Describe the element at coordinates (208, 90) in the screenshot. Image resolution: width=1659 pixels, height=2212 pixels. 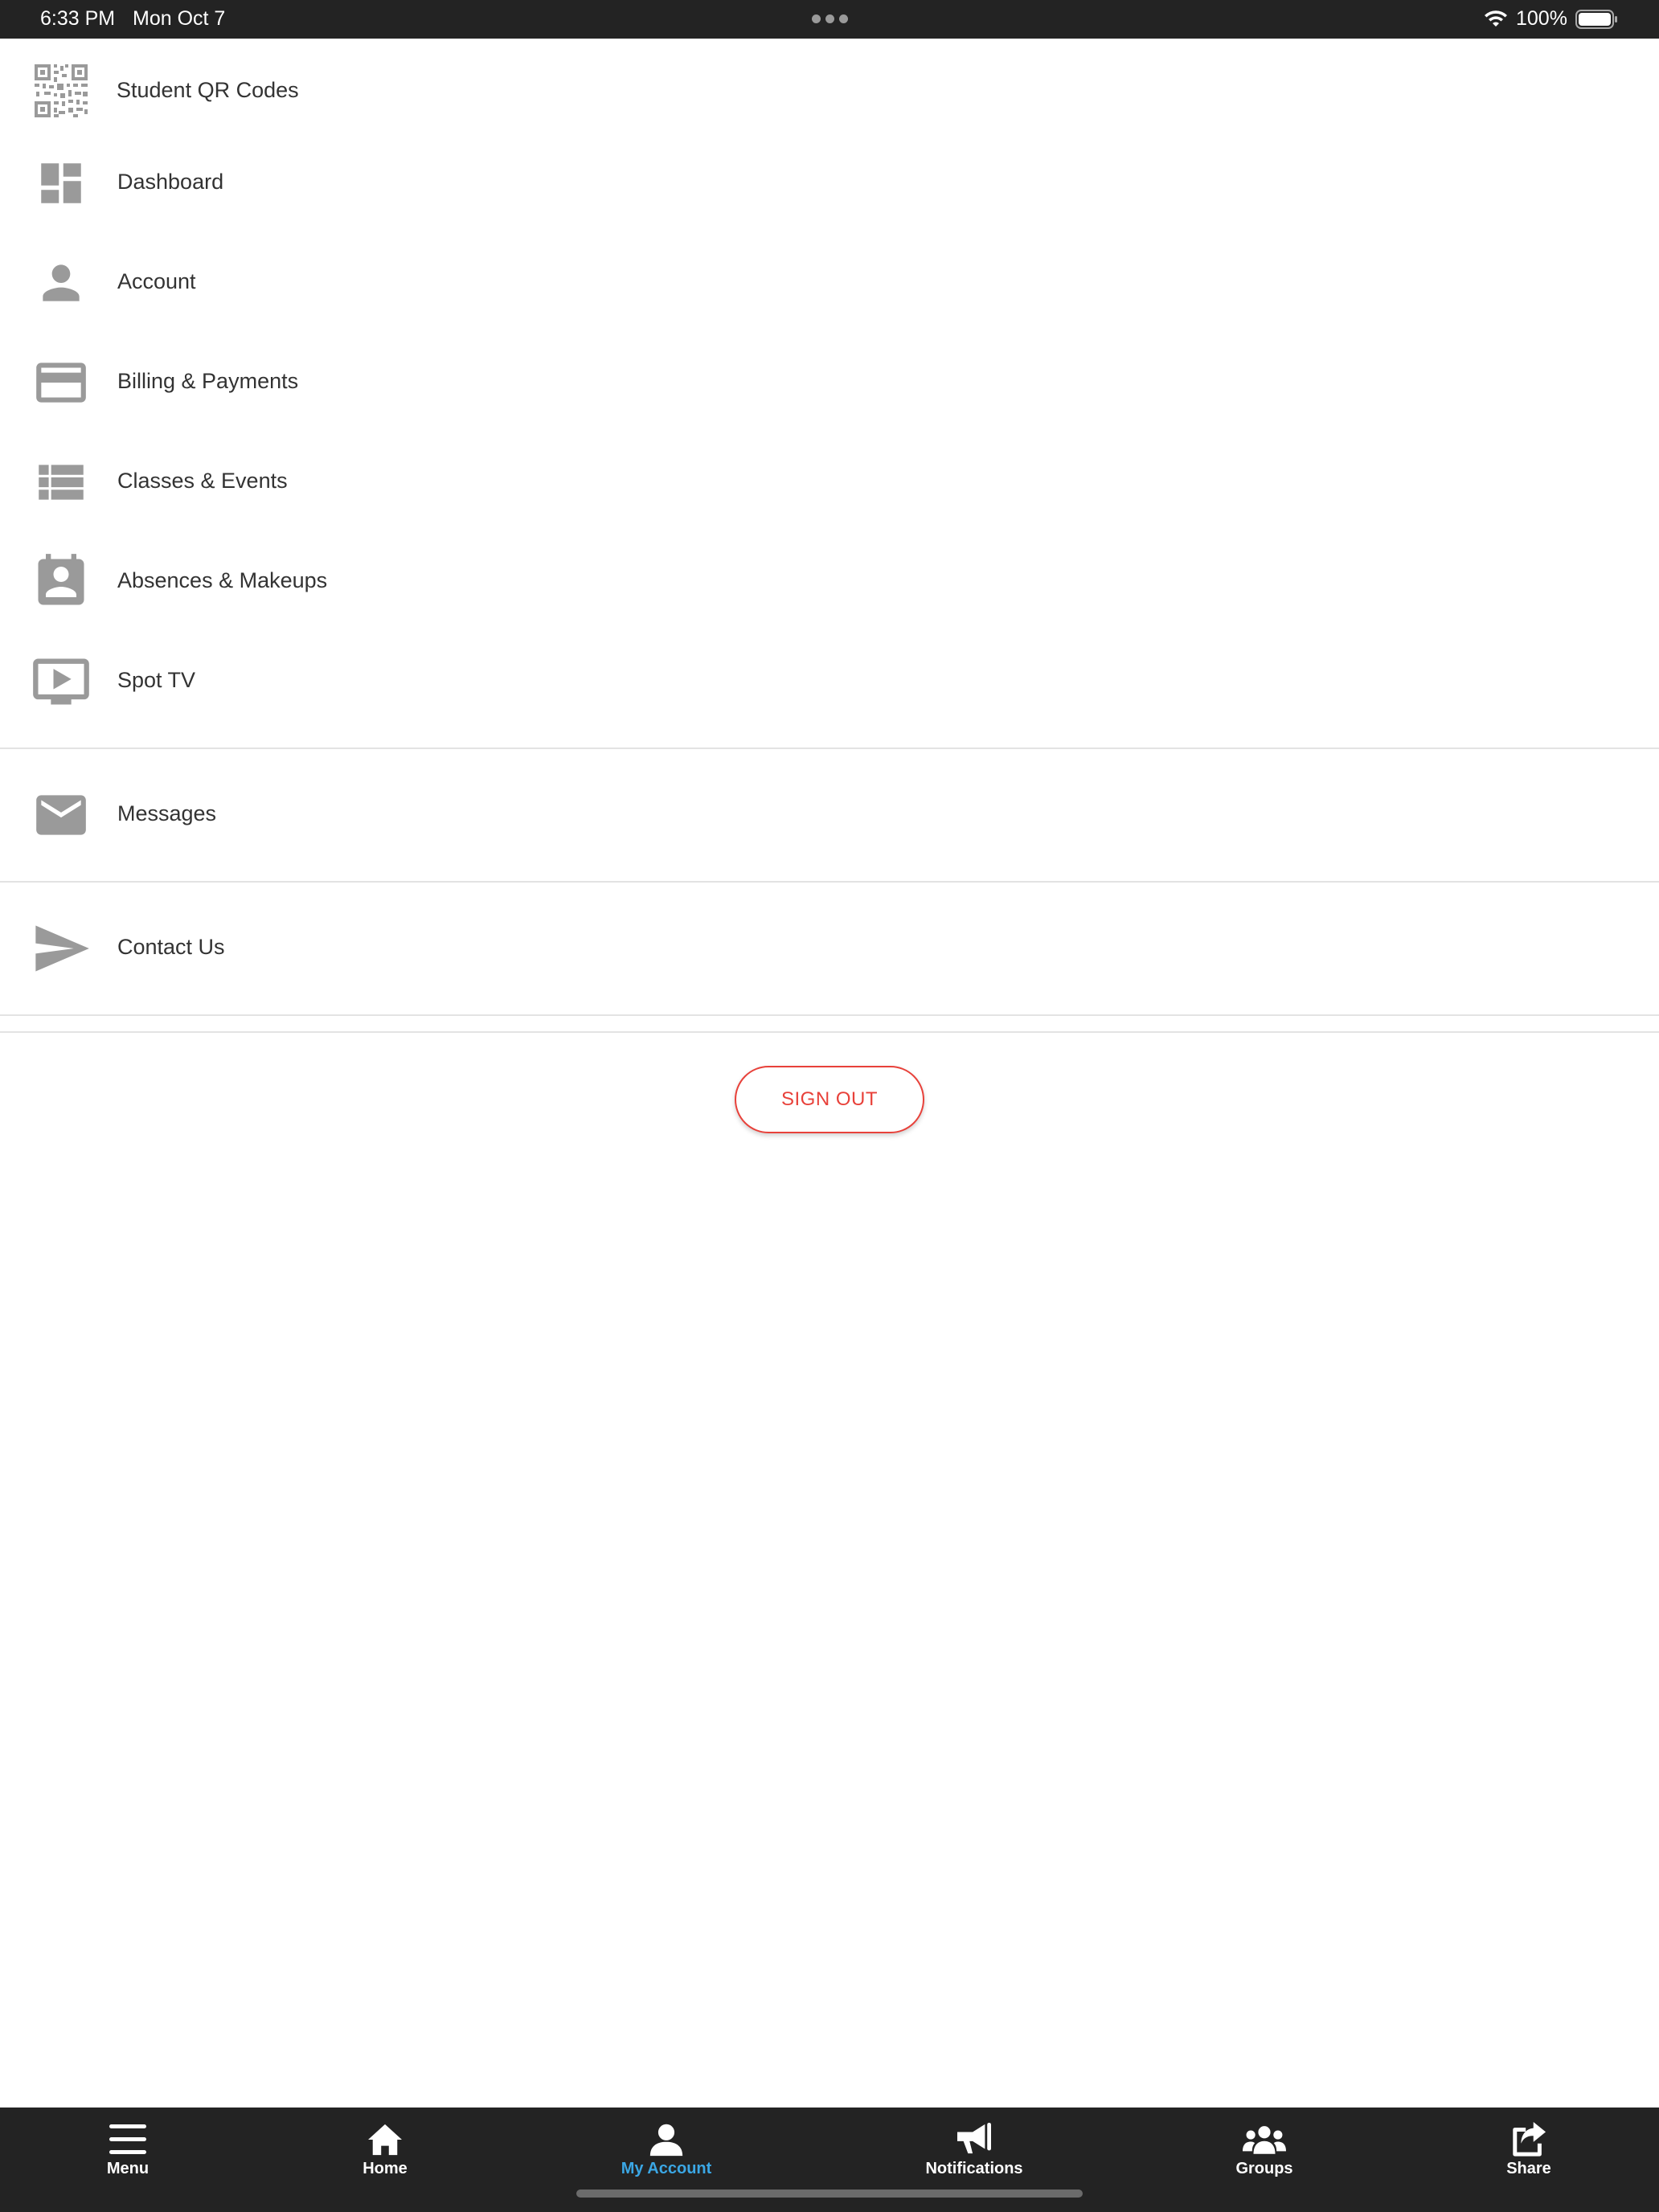
I see `menu-item-label: Student QR Codes` at that location.